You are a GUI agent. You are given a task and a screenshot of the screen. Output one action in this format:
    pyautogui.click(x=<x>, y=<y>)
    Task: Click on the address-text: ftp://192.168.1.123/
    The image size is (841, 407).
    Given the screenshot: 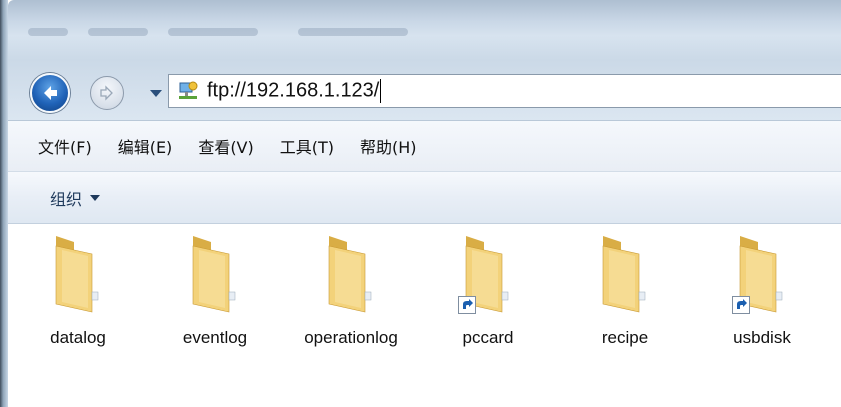 What is the action you would take?
    pyautogui.click(x=507, y=91)
    